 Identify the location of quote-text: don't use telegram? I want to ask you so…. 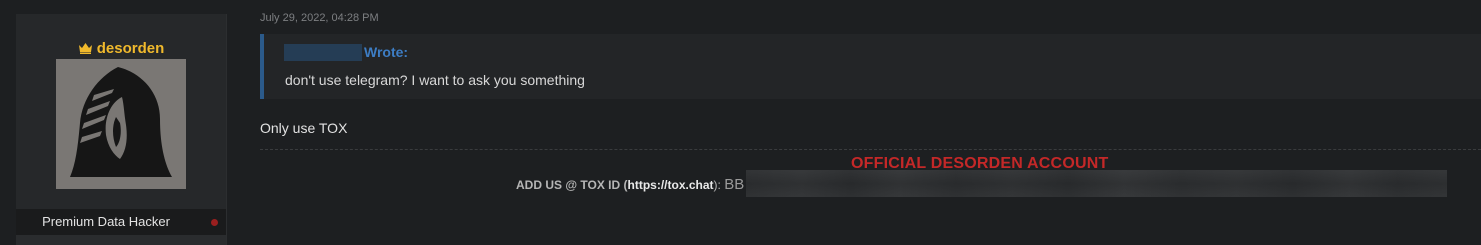
(435, 80).